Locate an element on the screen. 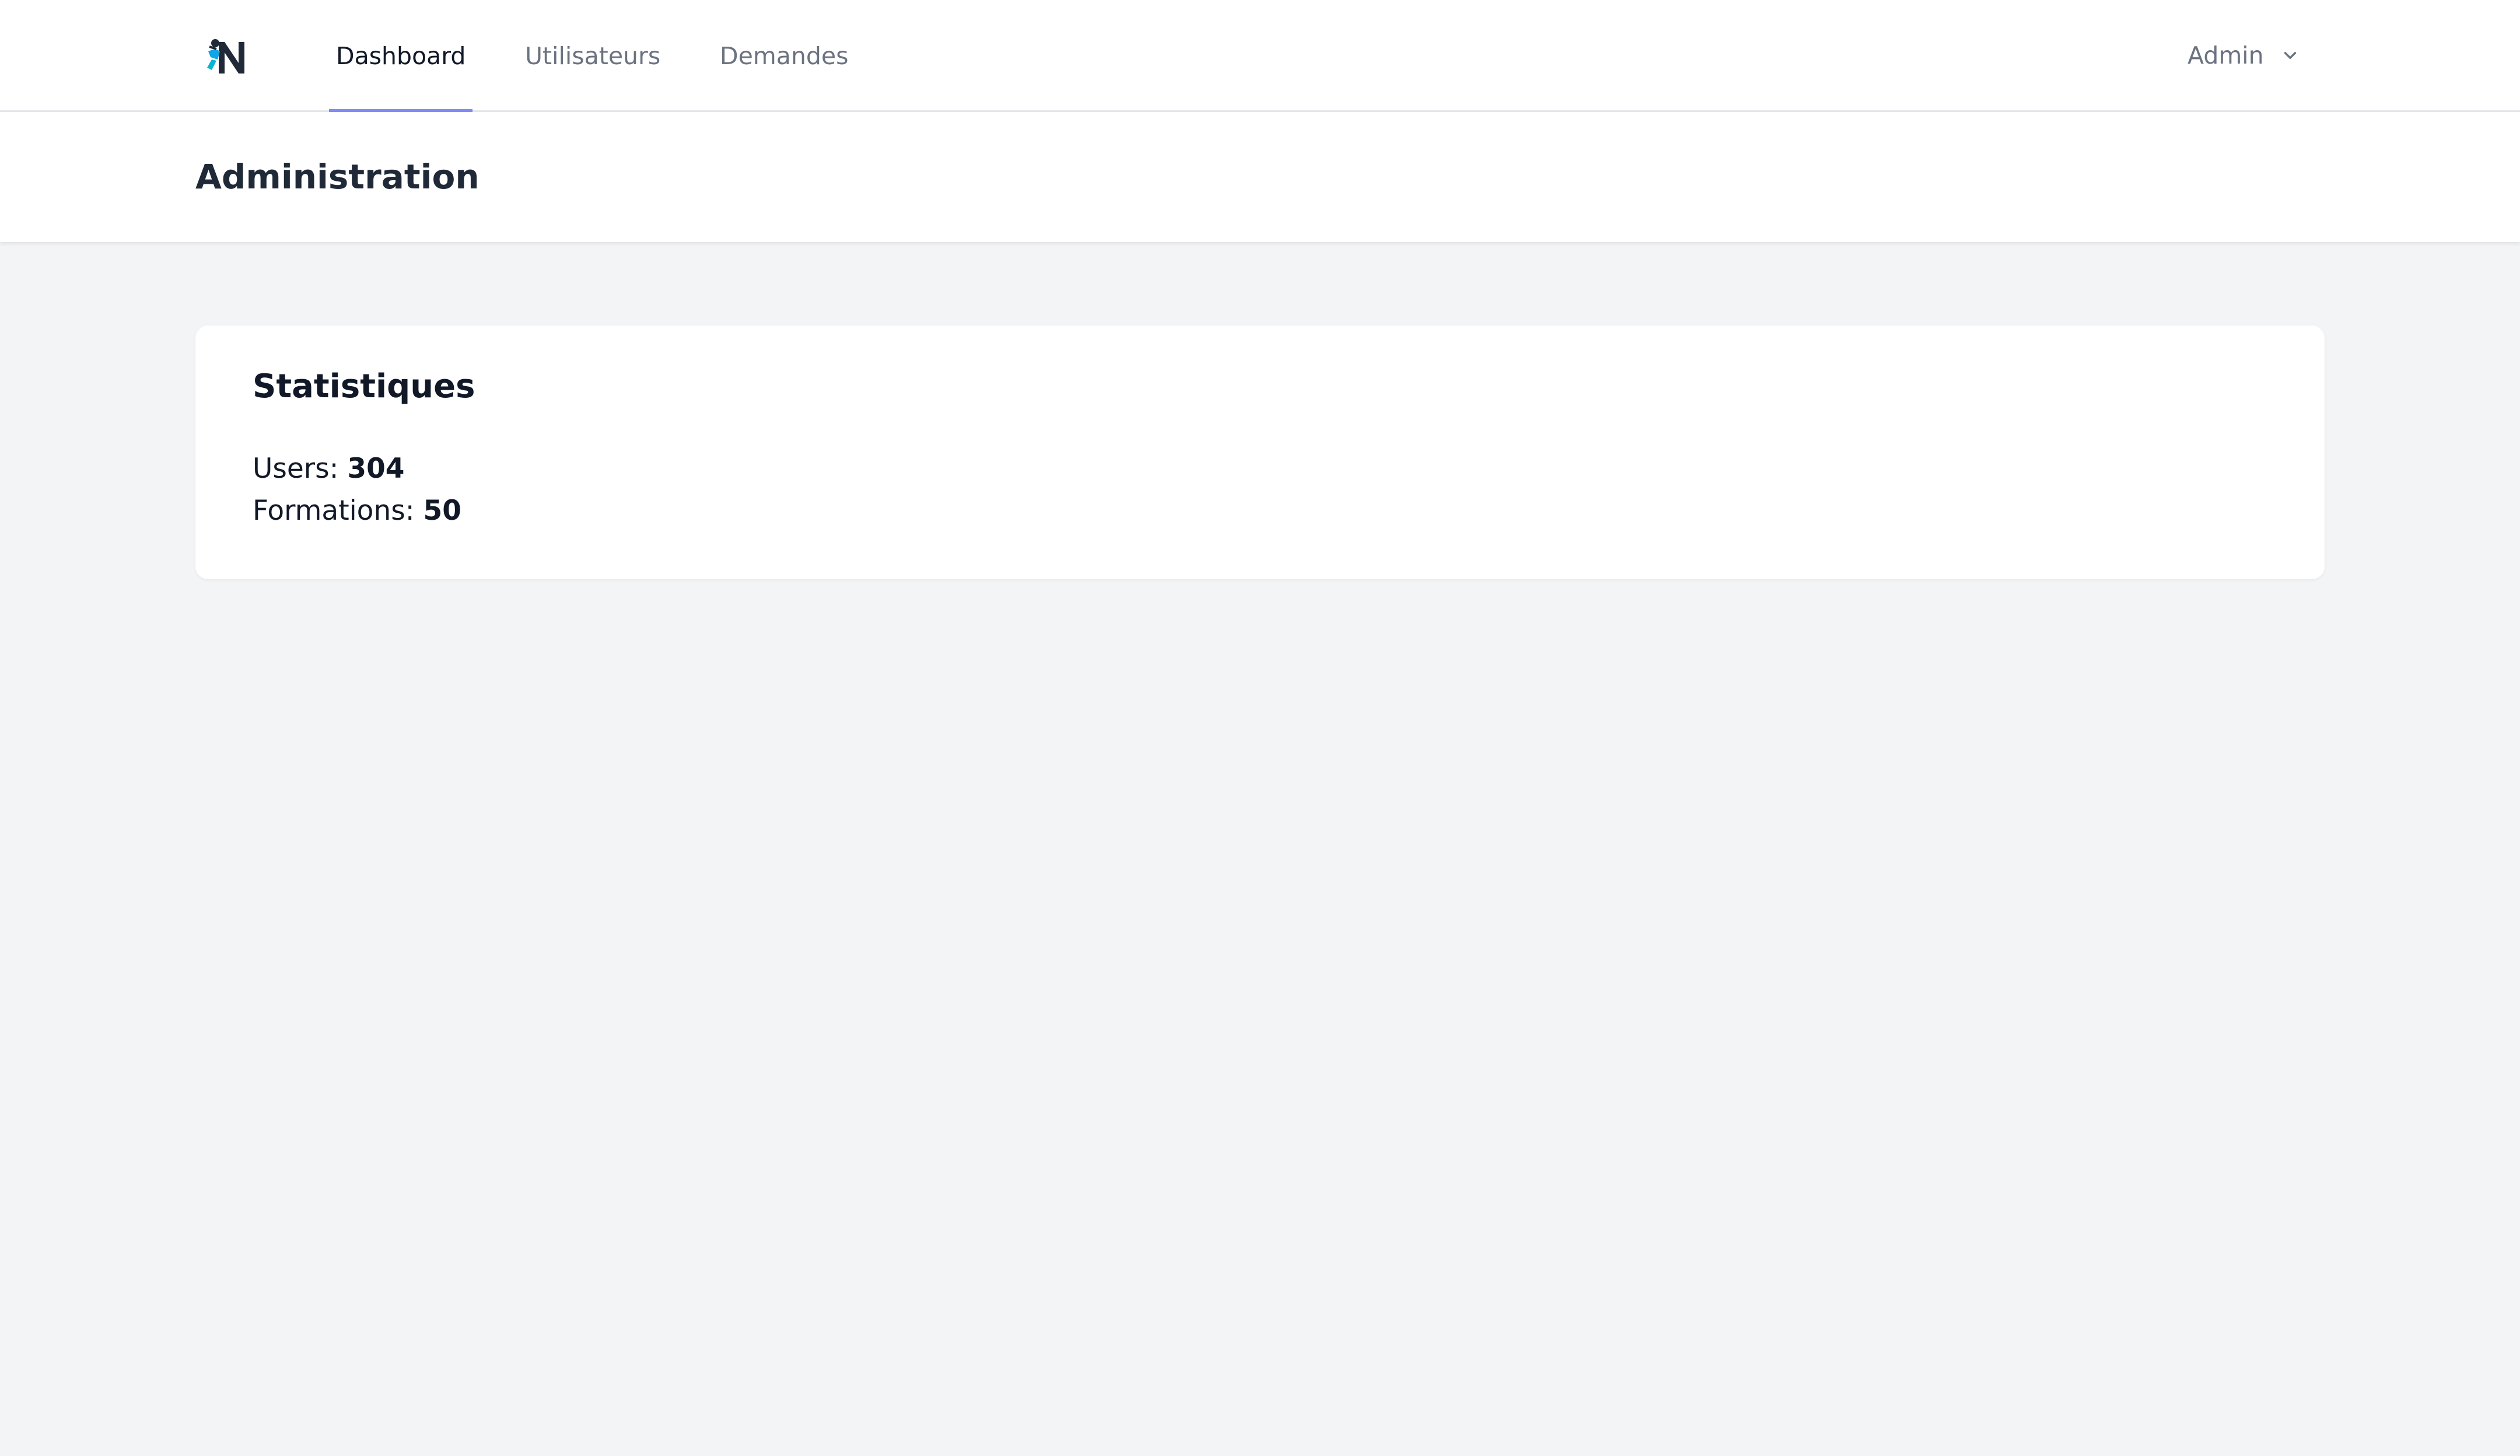 This screenshot has height=1456, width=2520. stat-users-value: 304 is located at coordinates (376, 469).